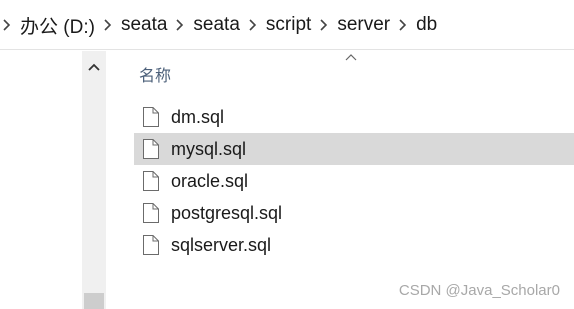 The width and height of the screenshot is (574, 309). I want to click on file-name: oracle.sql, so click(210, 180).